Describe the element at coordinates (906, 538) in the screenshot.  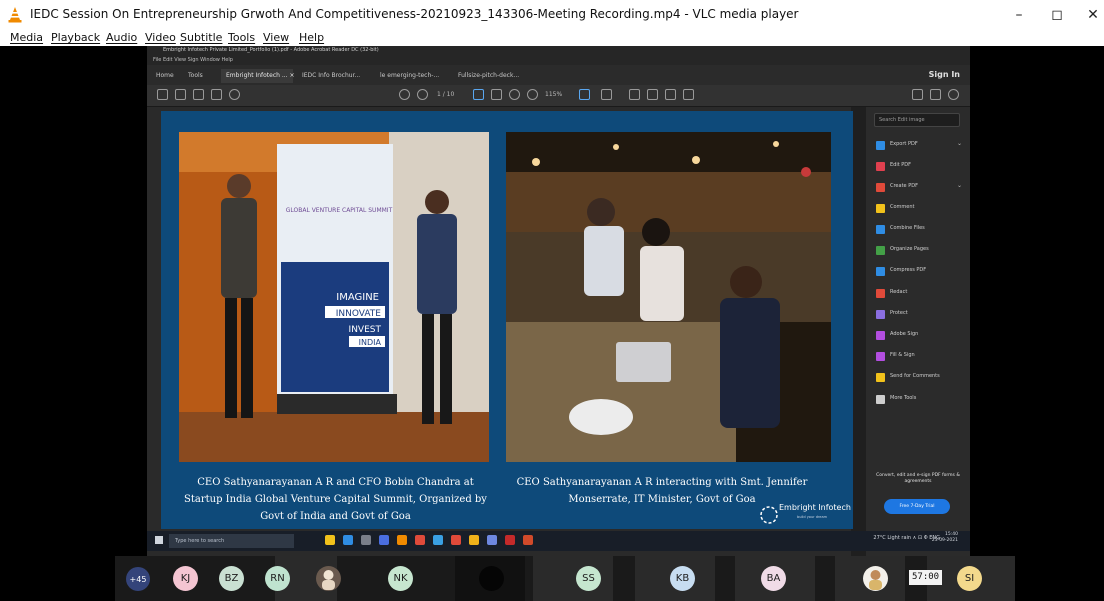
I see `system-tray: 27°C Light rain ∧ ⊡ Φ ENG` at that location.